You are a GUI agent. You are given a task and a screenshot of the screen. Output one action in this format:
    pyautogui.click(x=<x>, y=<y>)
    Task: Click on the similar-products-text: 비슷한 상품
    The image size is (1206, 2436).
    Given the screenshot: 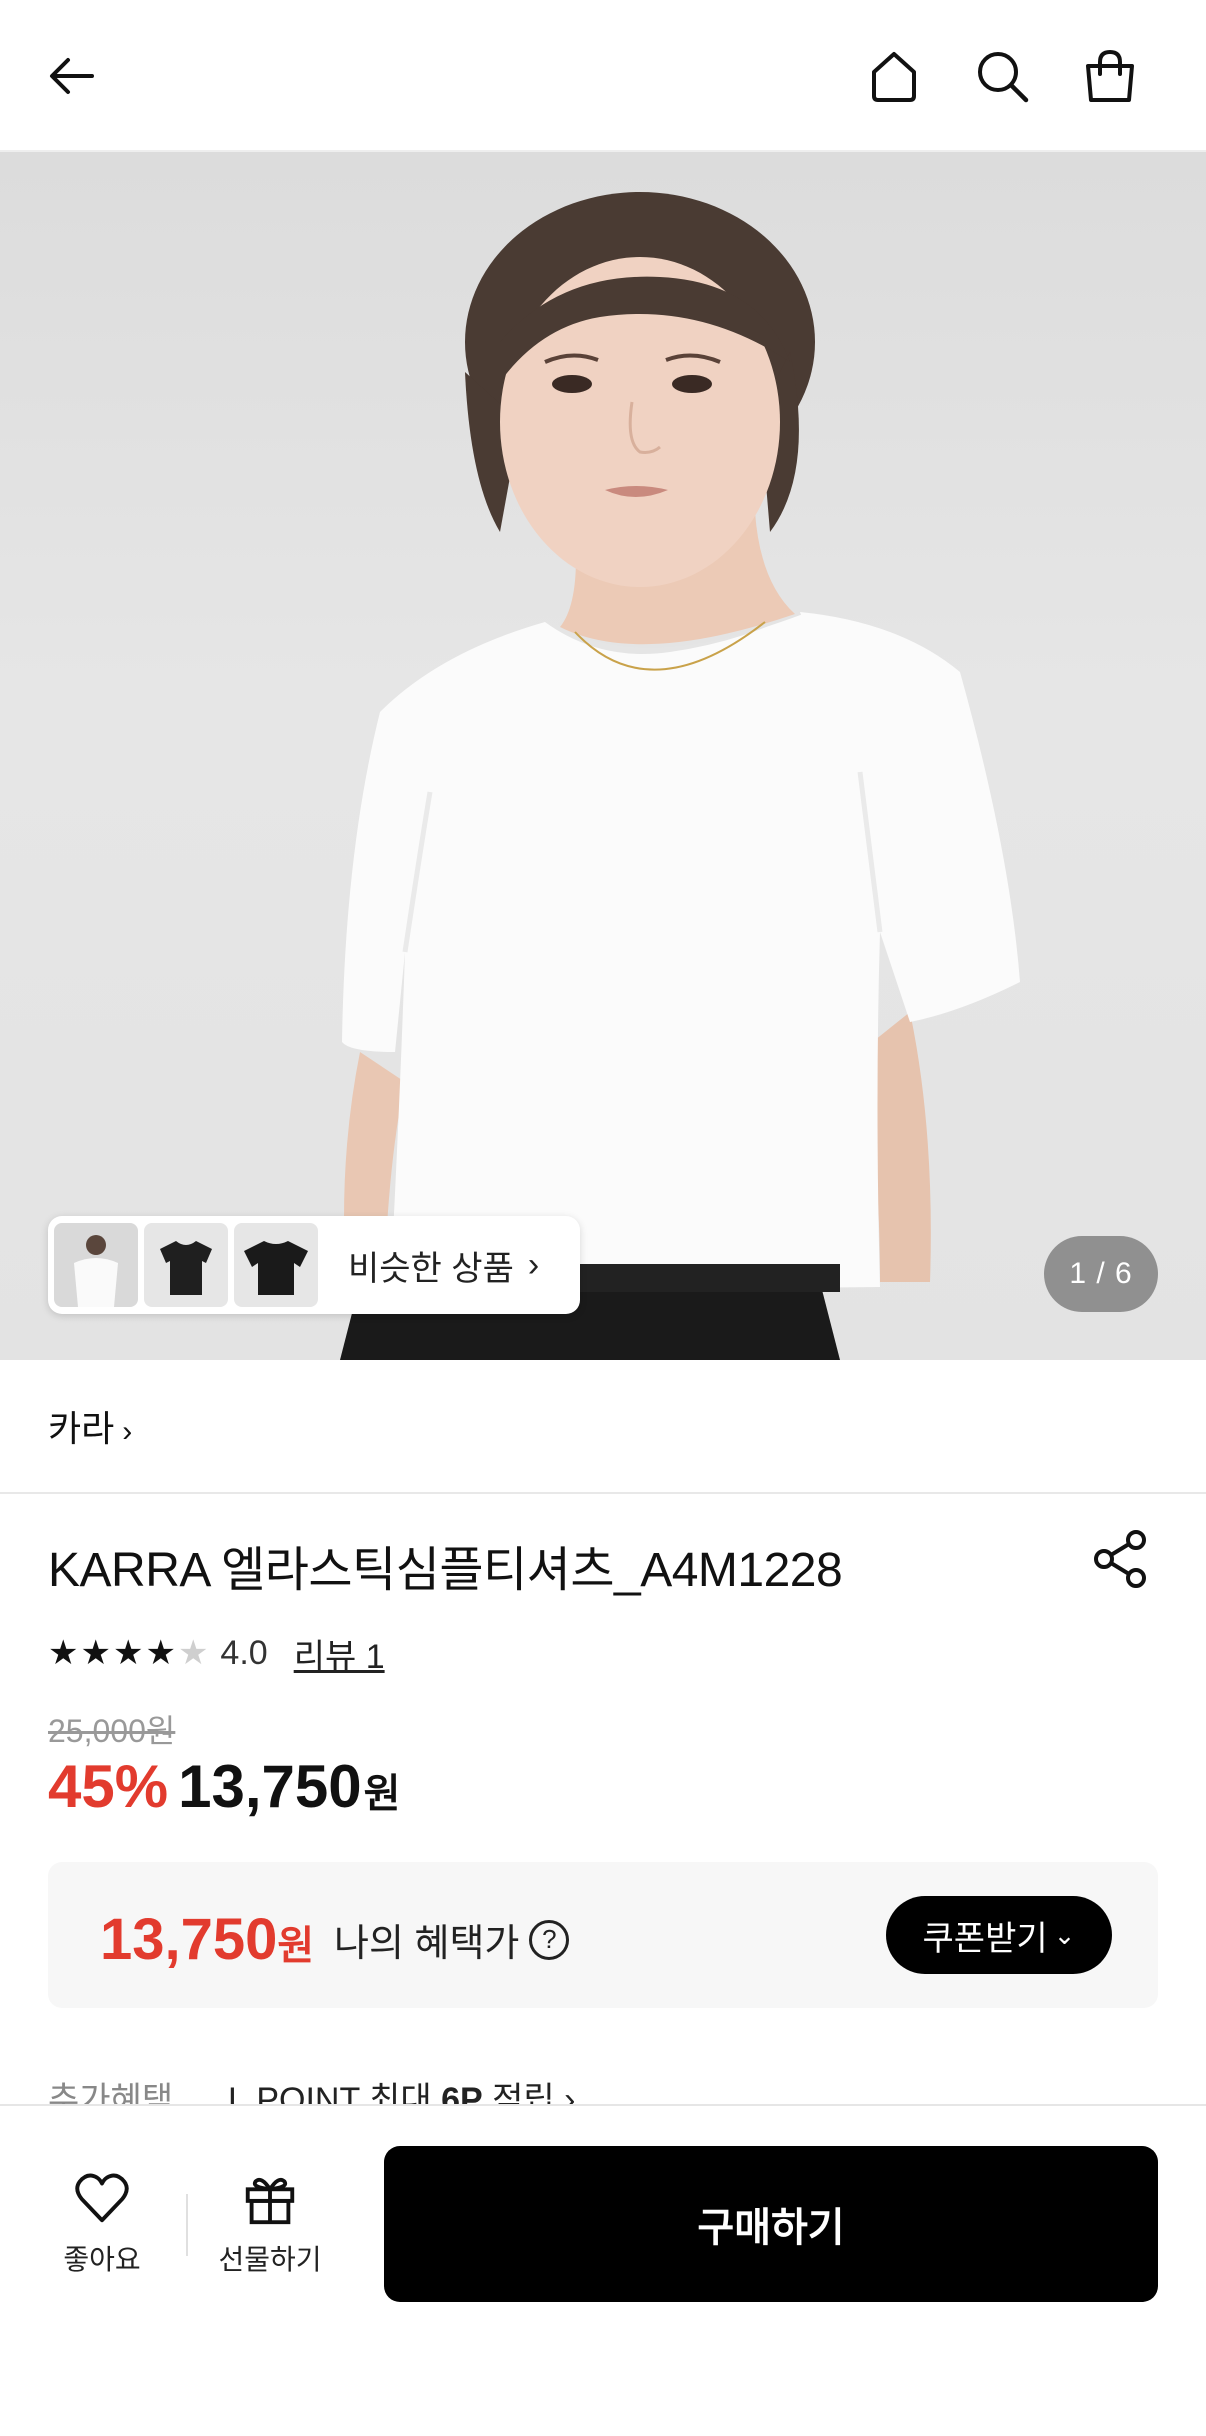 What is the action you would take?
    pyautogui.click(x=431, y=1268)
    